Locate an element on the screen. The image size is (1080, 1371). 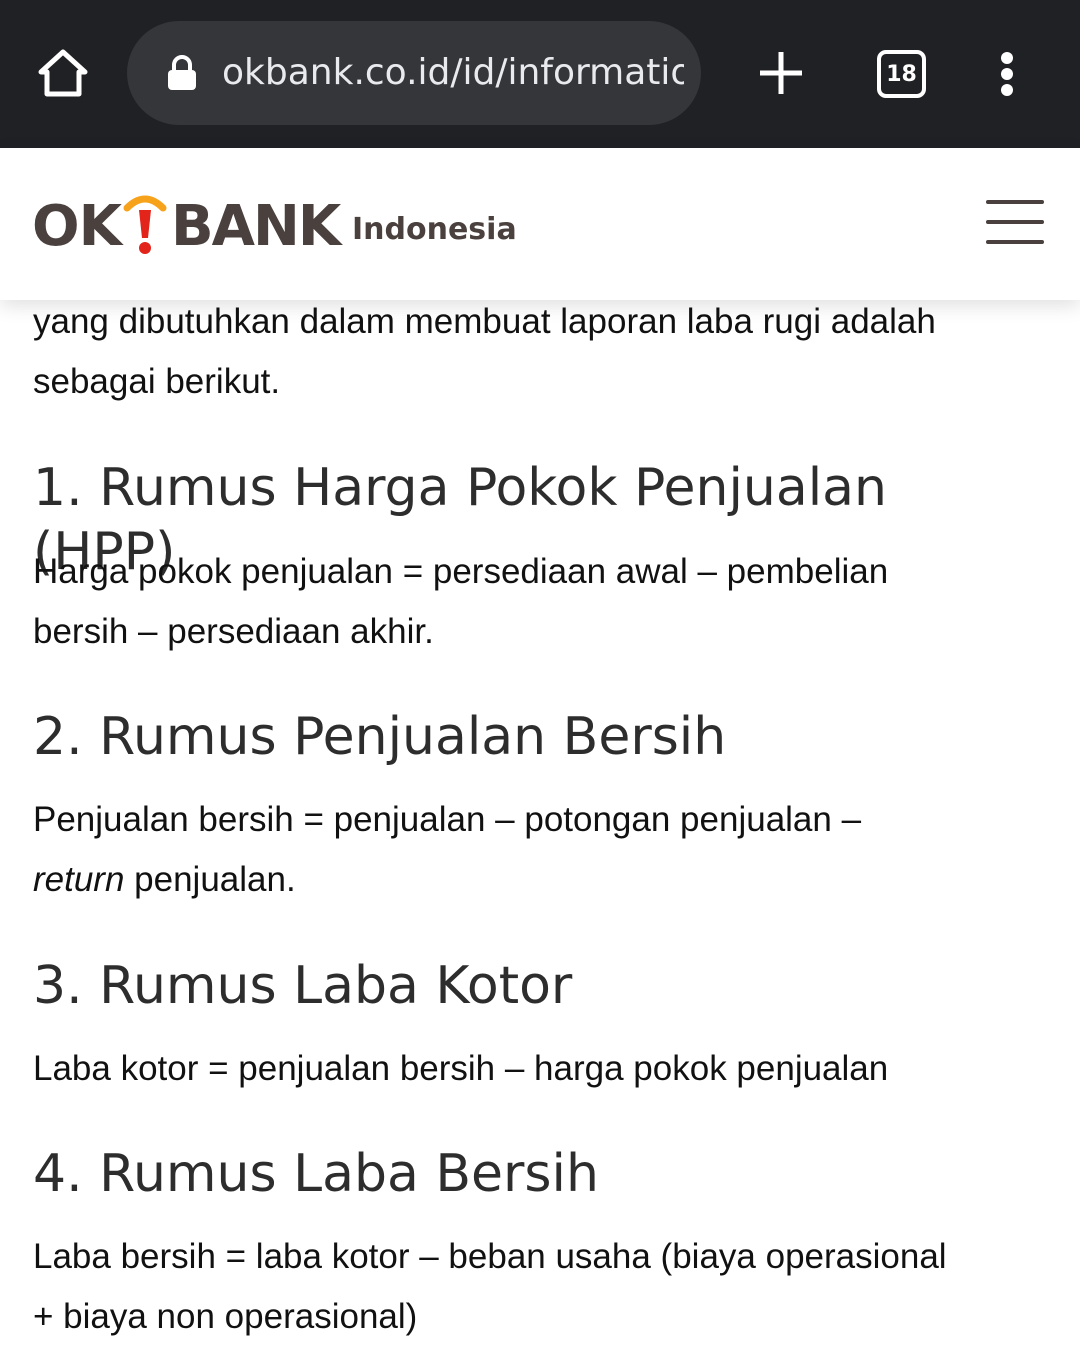
home-icon is located at coordinates (63, 73).